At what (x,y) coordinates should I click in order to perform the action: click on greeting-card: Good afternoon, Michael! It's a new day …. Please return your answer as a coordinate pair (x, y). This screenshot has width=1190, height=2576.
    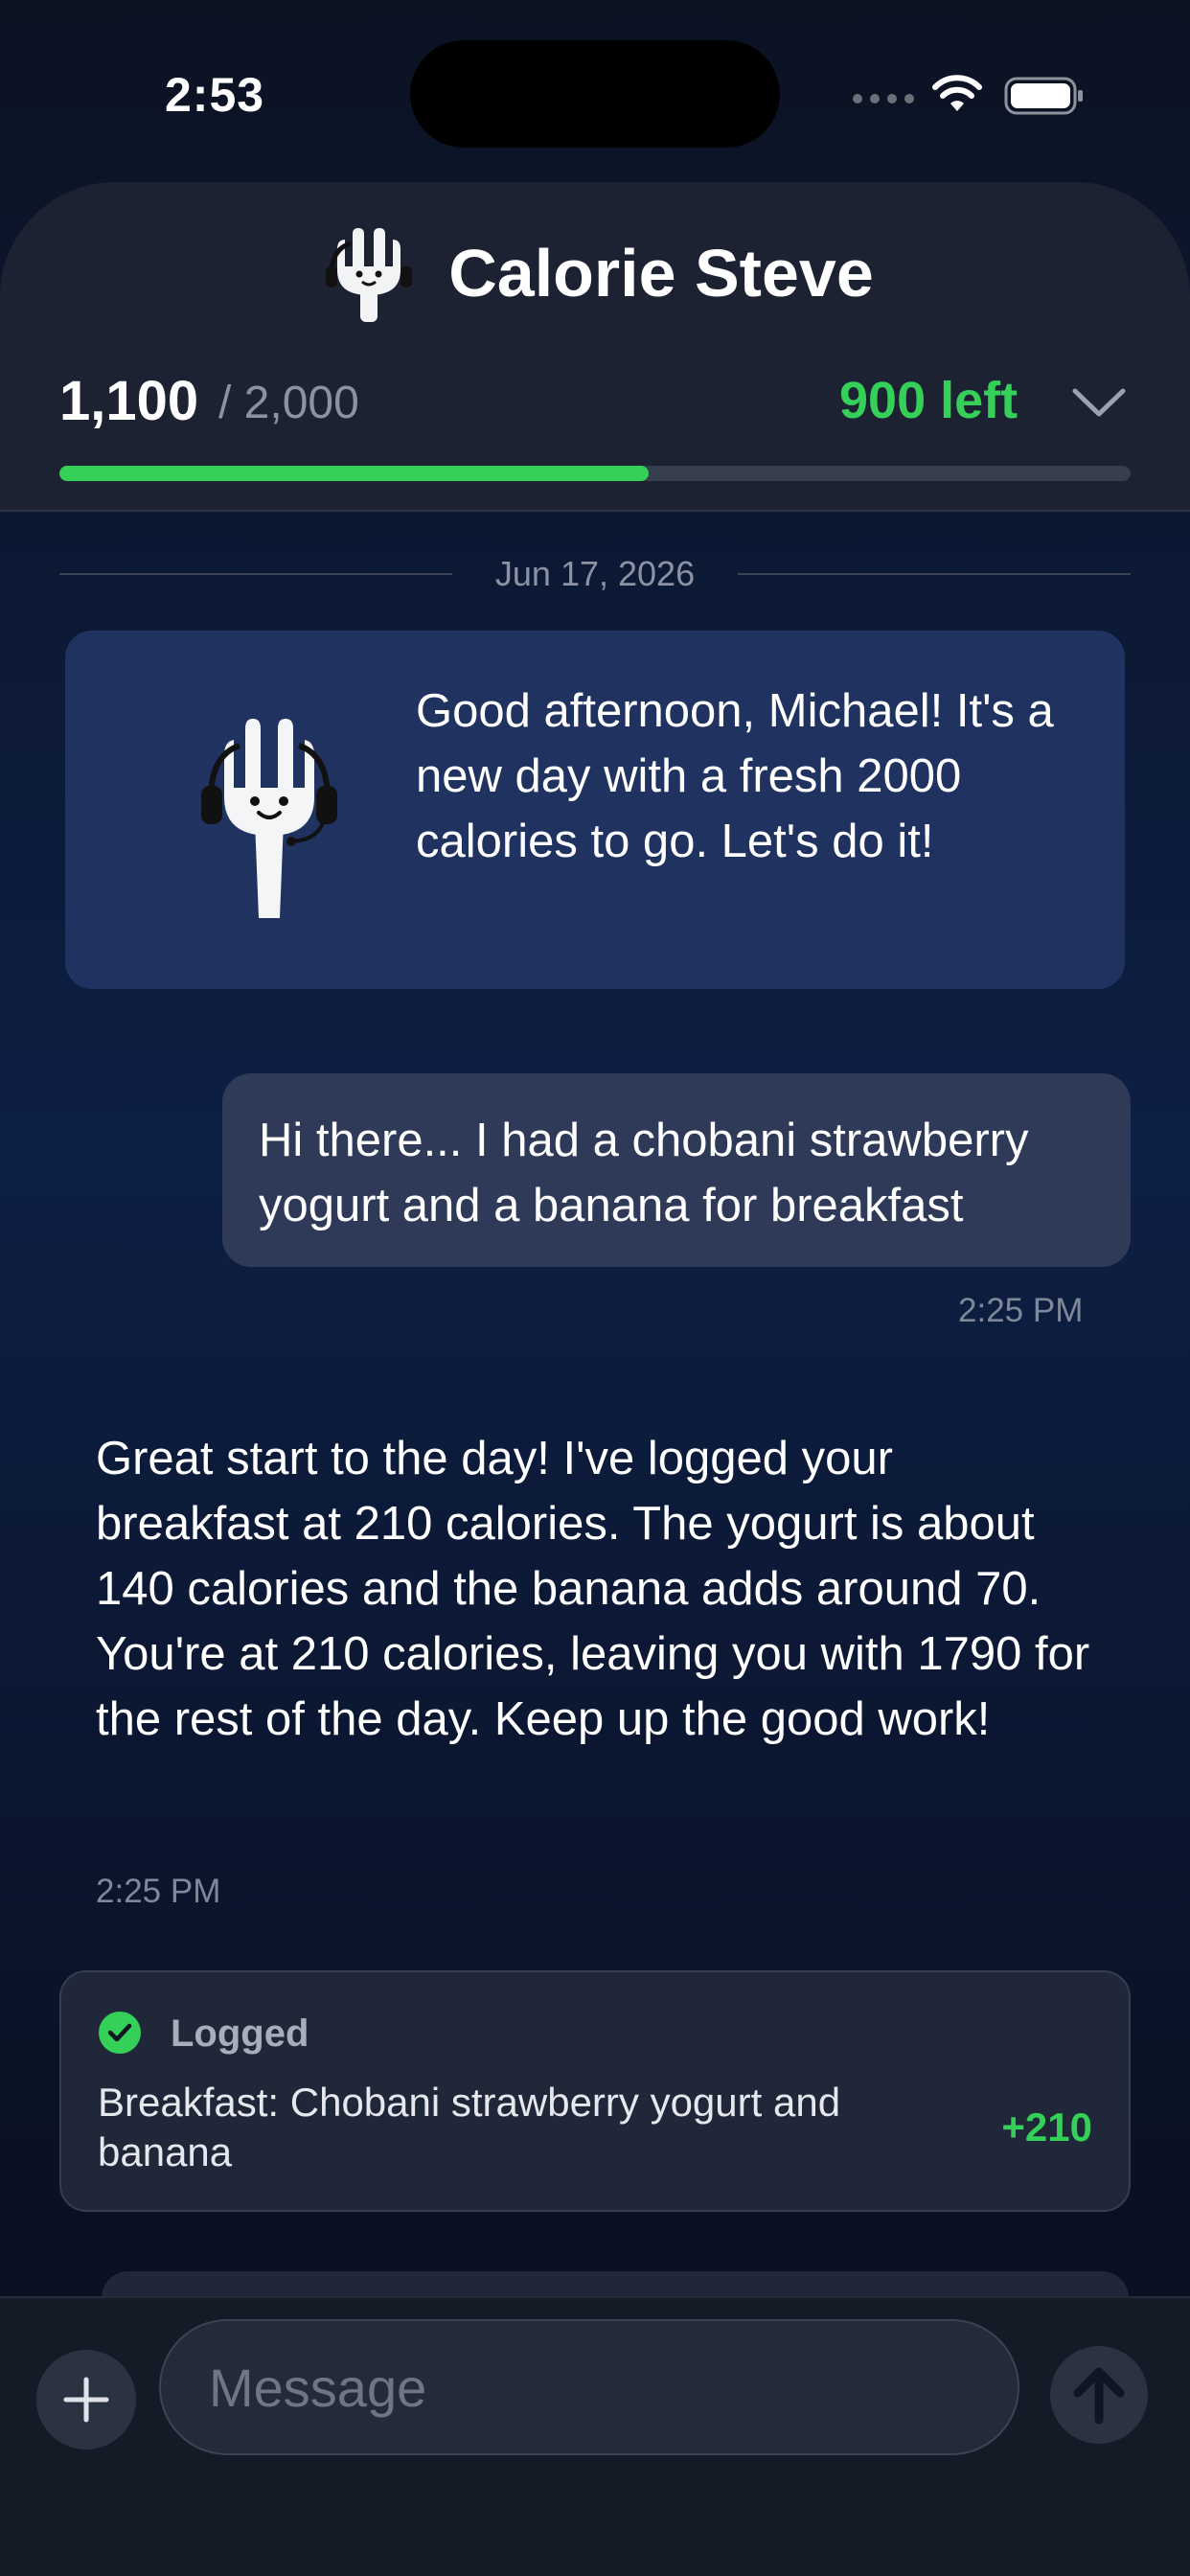
    Looking at the image, I should click on (595, 810).